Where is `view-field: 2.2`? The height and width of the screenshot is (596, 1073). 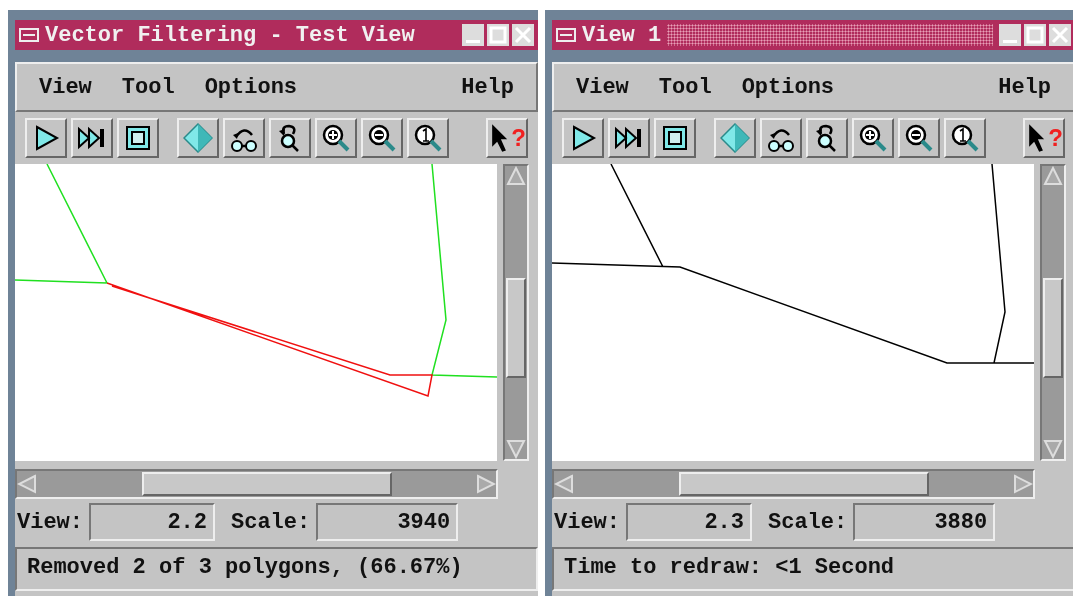 view-field: 2.2 is located at coordinates (152, 522).